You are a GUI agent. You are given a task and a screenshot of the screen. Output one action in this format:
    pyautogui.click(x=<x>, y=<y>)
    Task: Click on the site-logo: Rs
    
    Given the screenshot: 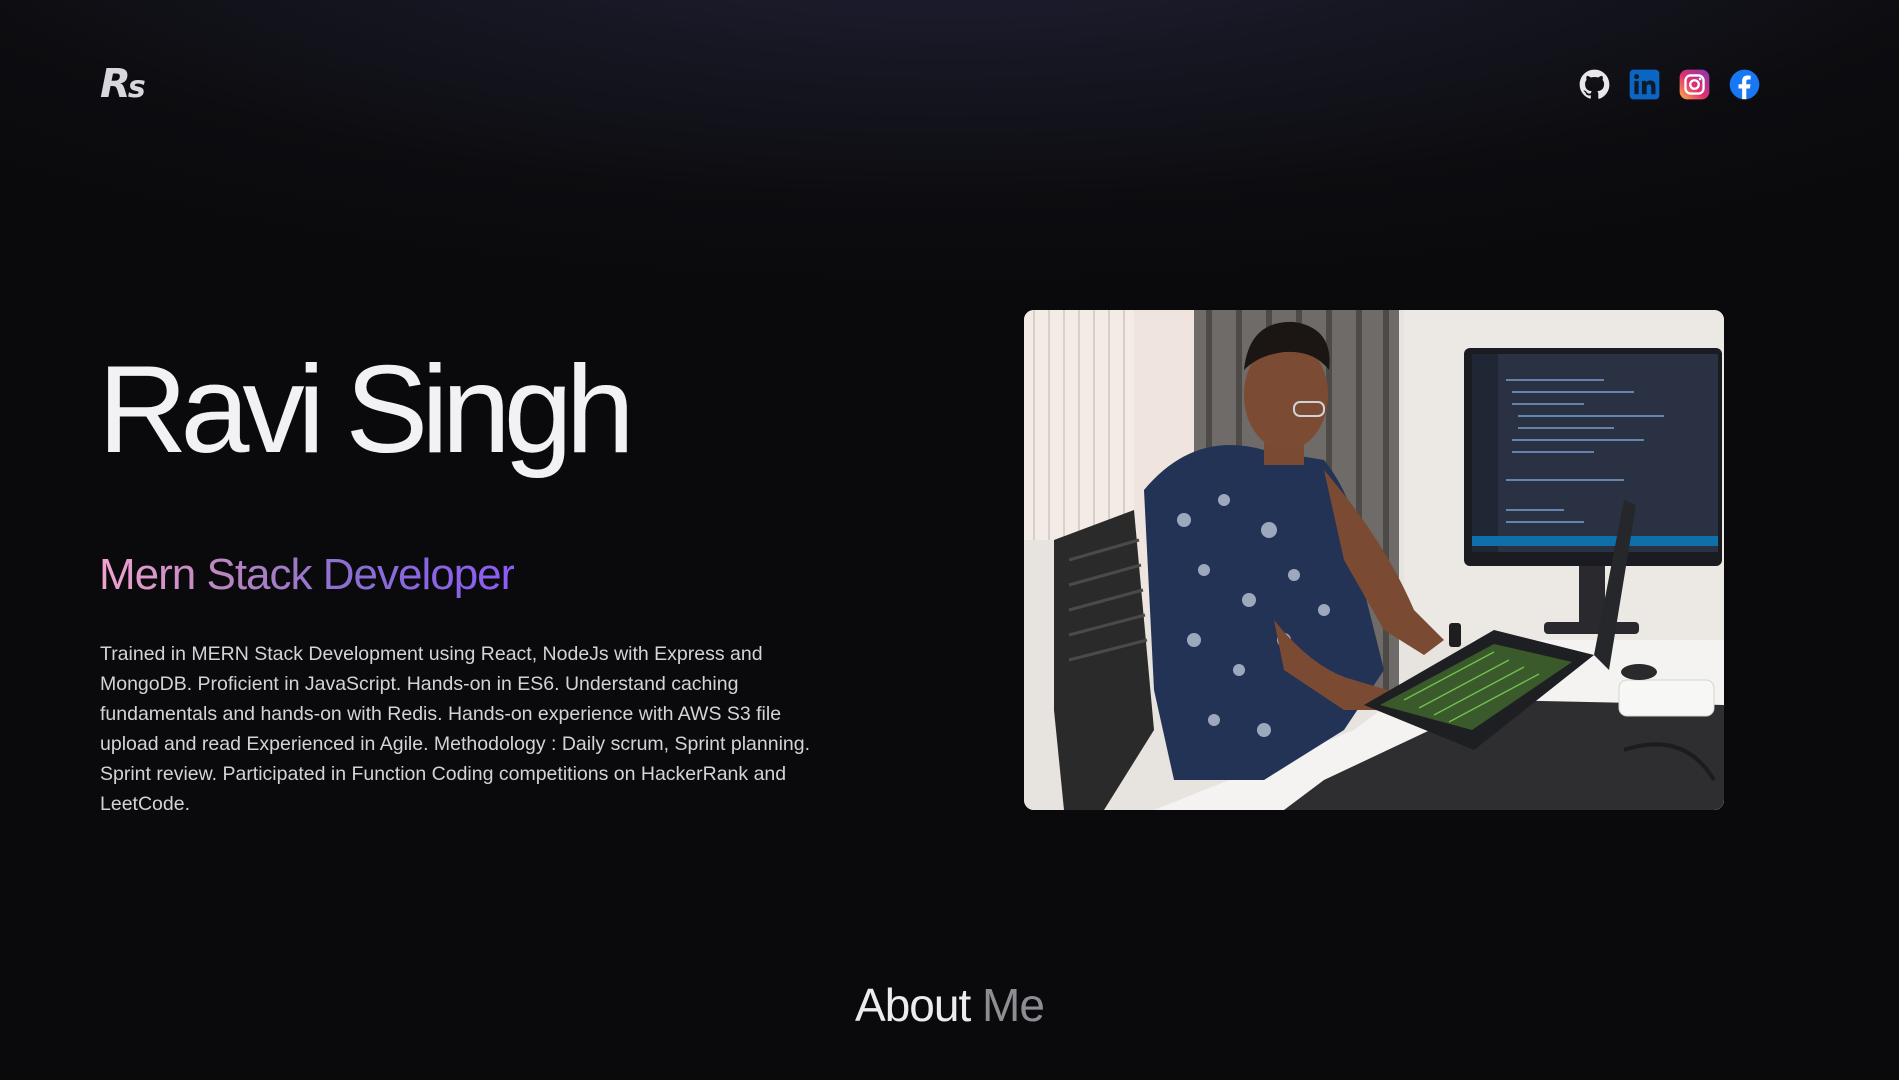 What is the action you would take?
    pyautogui.click(x=123, y=86)
    